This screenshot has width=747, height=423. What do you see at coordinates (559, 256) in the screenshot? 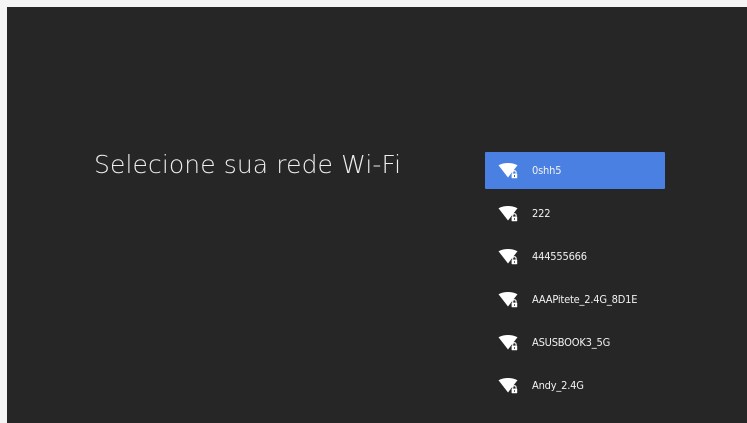
I see `network-name: 444555666` at bounding box center [559, 256].